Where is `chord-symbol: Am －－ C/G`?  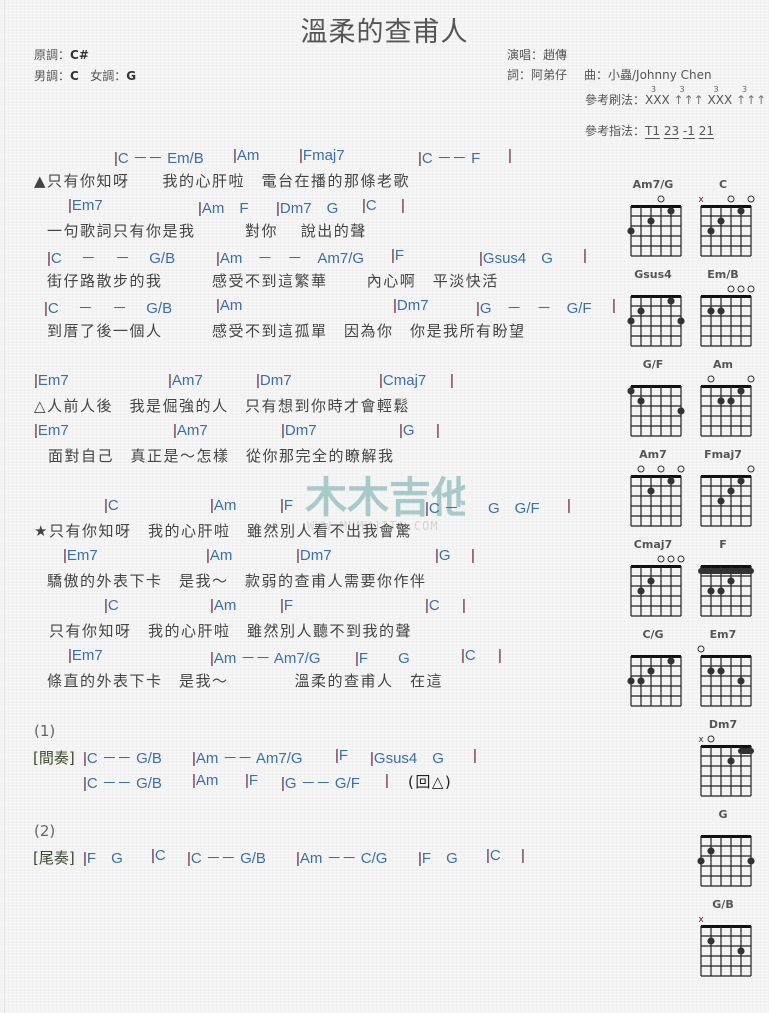 chord-symbol: Am －－ C/G is located at coordinates (343, 858).